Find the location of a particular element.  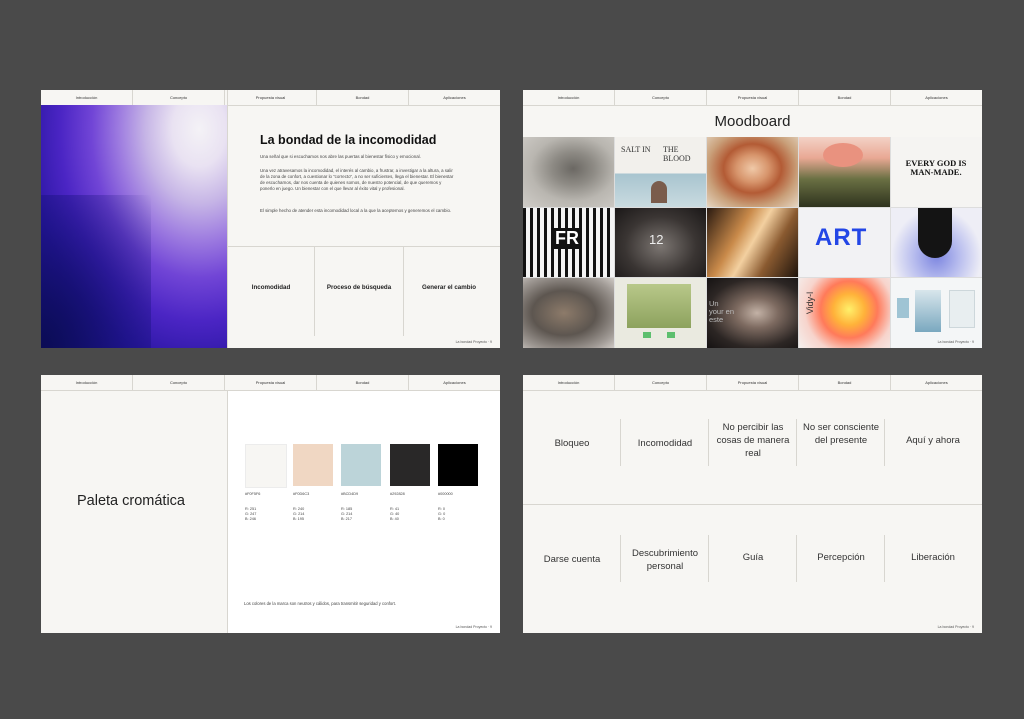

concept-cell: Incomodidad is located at coordinates (271, 287).